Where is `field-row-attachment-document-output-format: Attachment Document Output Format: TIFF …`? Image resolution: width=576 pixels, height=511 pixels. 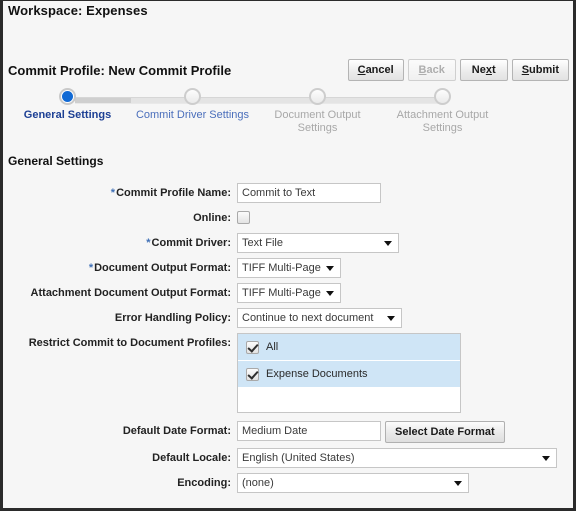 field-row-attachment-document-output-format: Attachment Document Output Format: TIFF … is located at coordinates (288, 293).